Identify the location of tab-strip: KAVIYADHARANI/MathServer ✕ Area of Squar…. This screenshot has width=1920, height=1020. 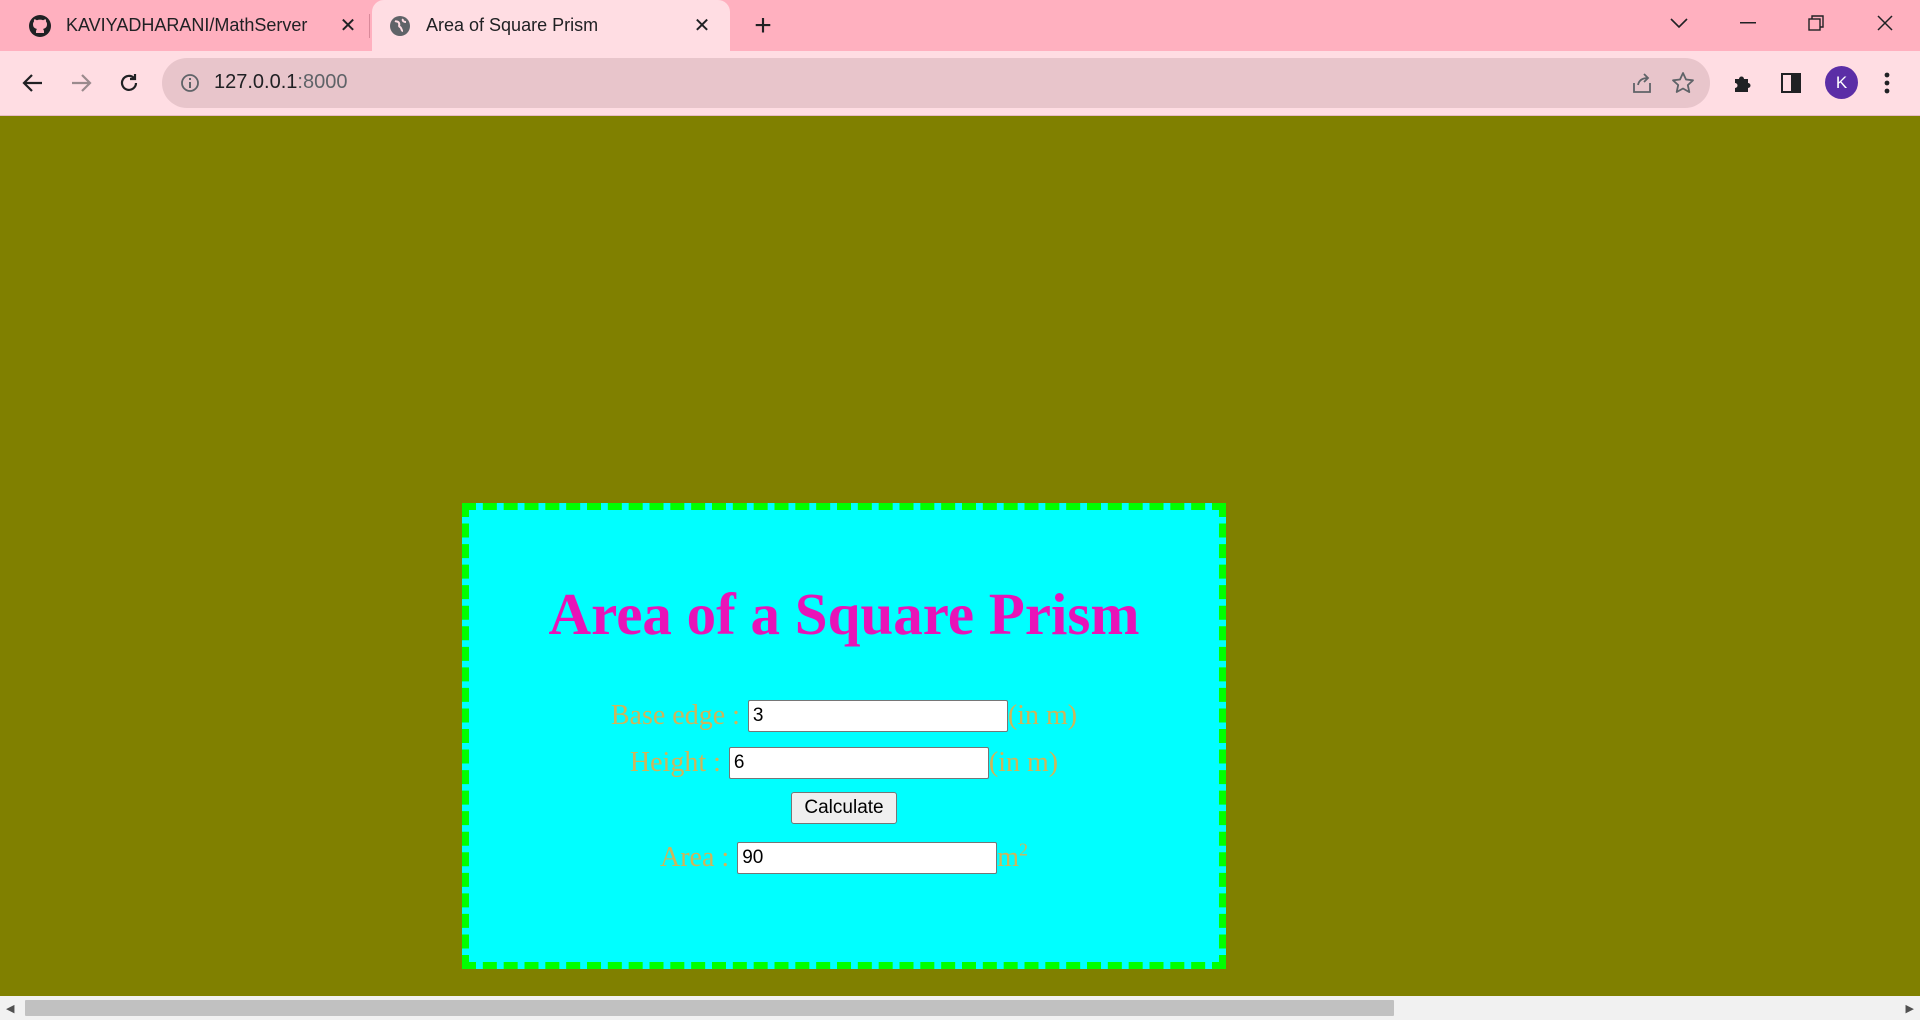
(960, 25).